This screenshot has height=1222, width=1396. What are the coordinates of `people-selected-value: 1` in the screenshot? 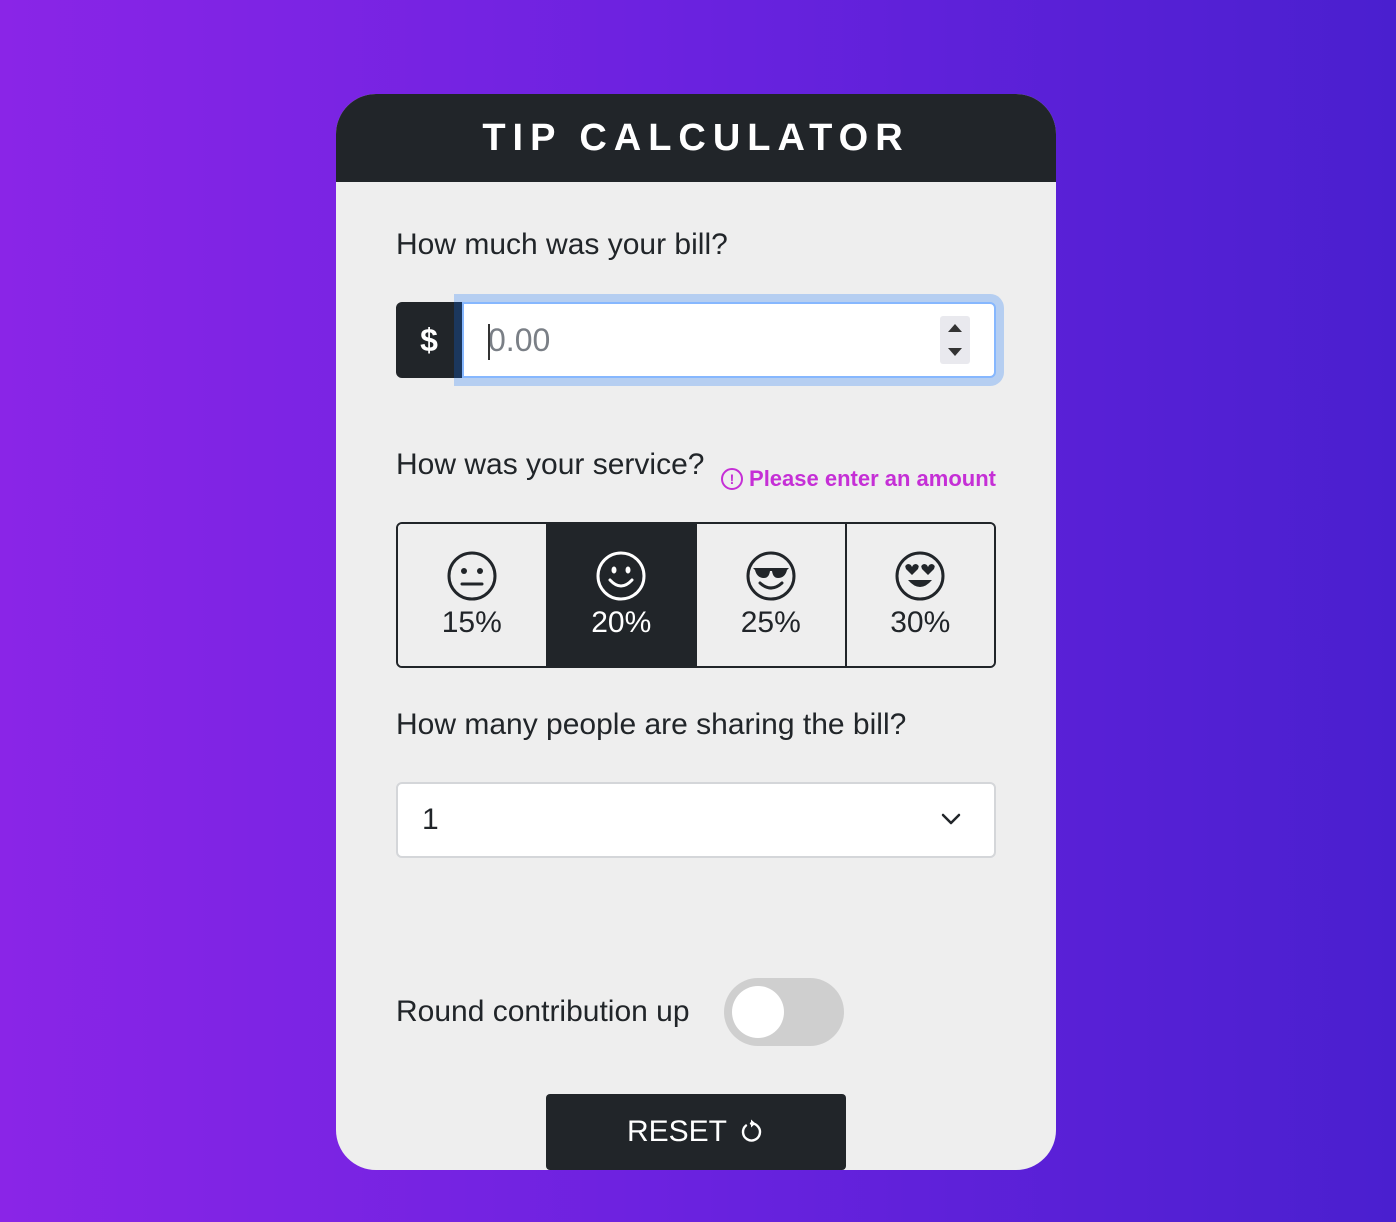 It's located at (430, 819).